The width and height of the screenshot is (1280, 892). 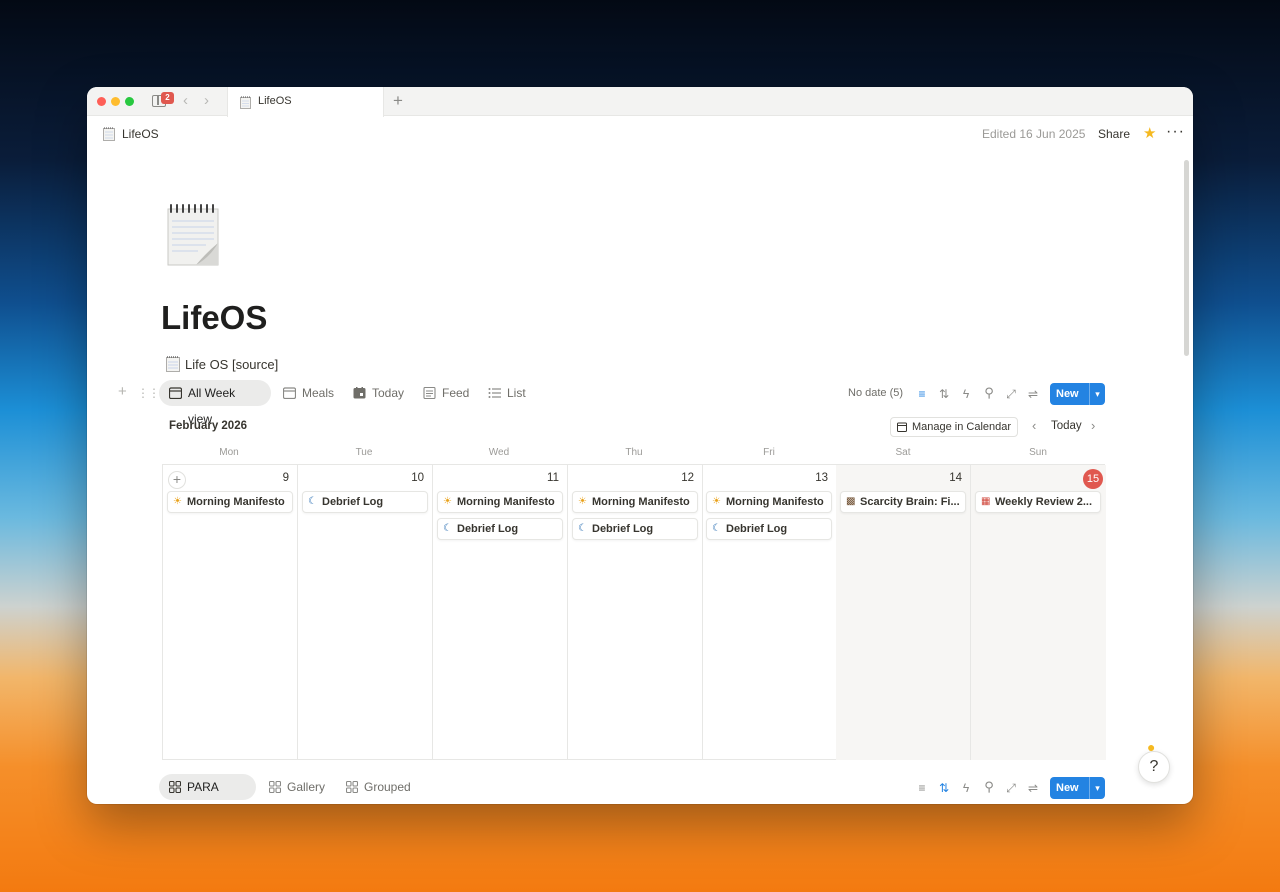 I want to click on add-event-button: +, so click(x=177, y=480).